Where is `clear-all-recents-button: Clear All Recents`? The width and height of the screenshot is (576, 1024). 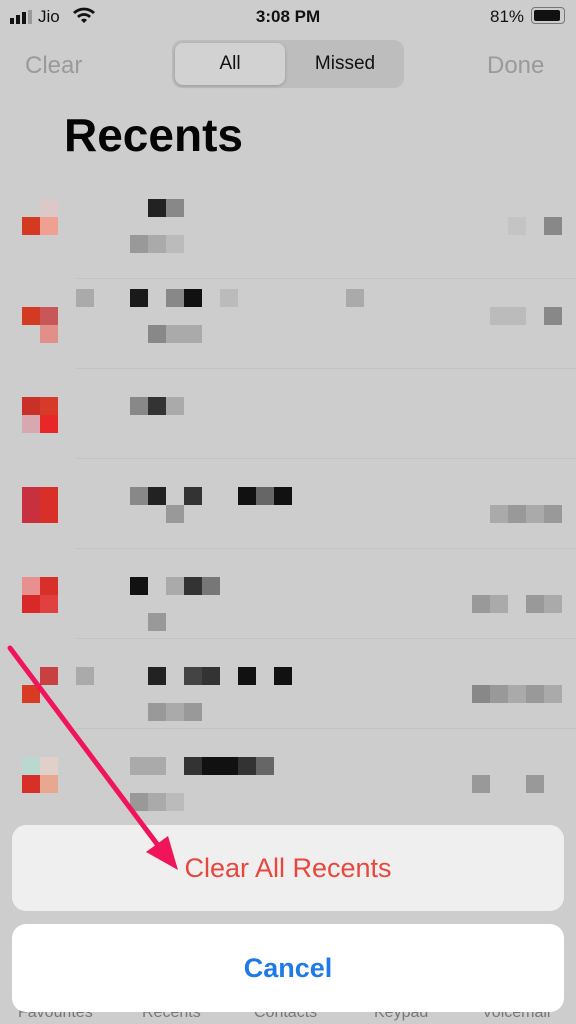 clear-all-recents-button: Clear All Recents is located at coordinates (288, 868).